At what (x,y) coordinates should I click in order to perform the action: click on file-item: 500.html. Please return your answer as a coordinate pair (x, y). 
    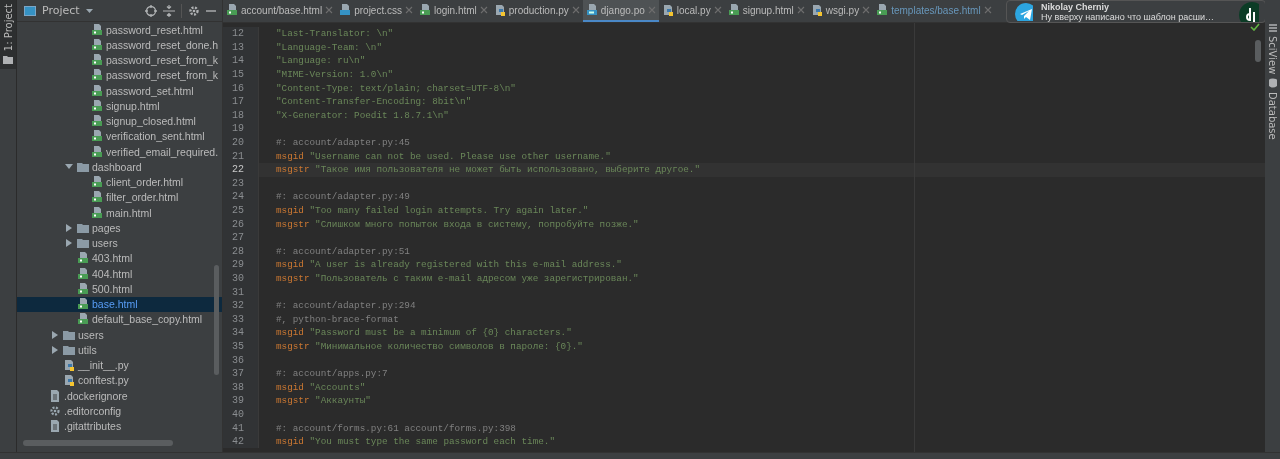
    Looking at the image, I should click on (112, 288).